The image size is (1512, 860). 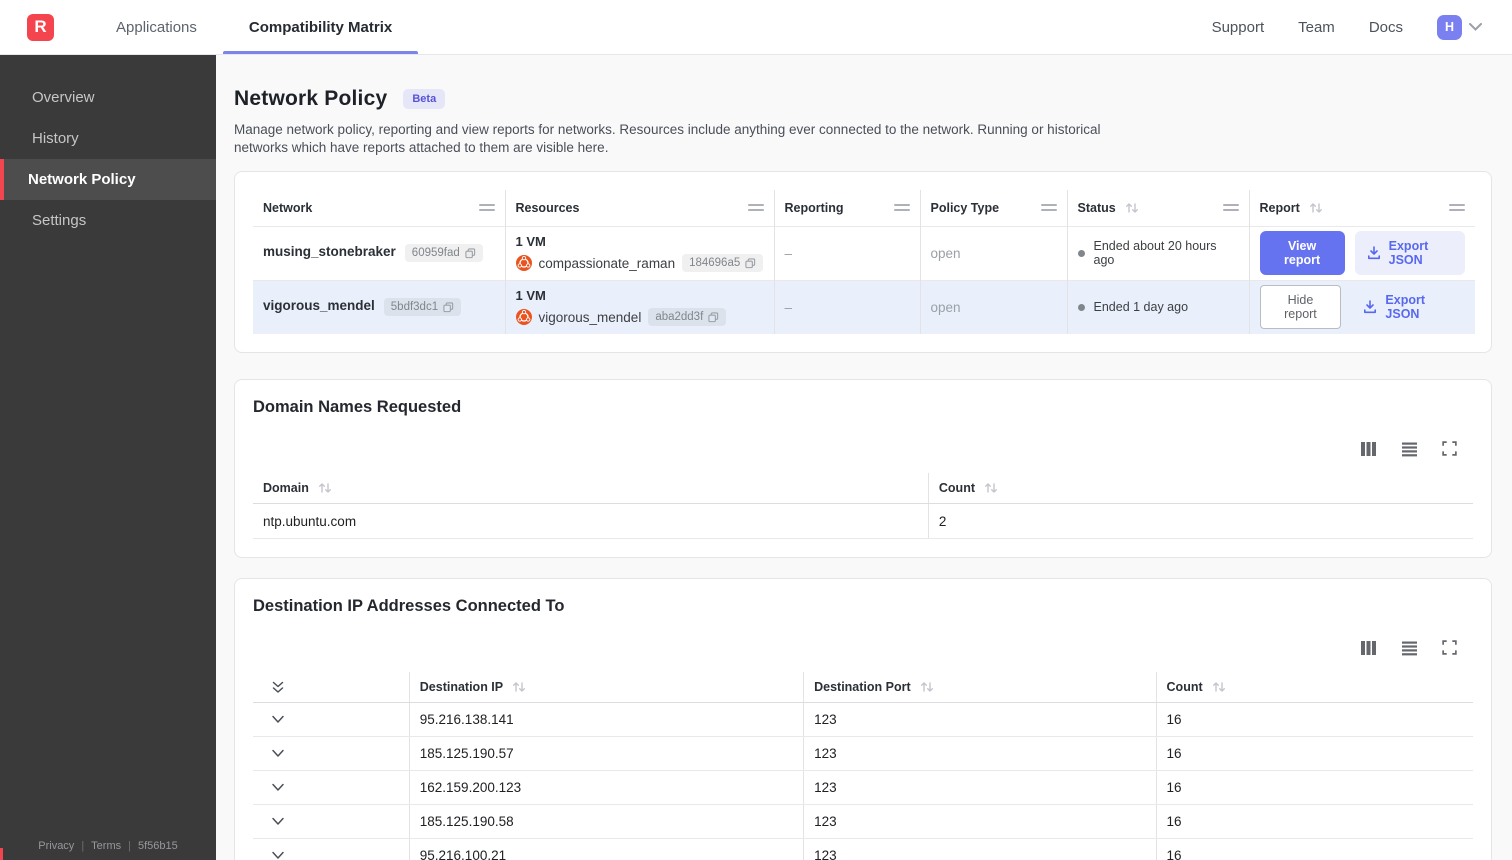 What do you see at coordinates (863, 521) in the screenshot?
I see `domain-row: ntp.ubuntu.com 2` at bounding box center [863, 521].